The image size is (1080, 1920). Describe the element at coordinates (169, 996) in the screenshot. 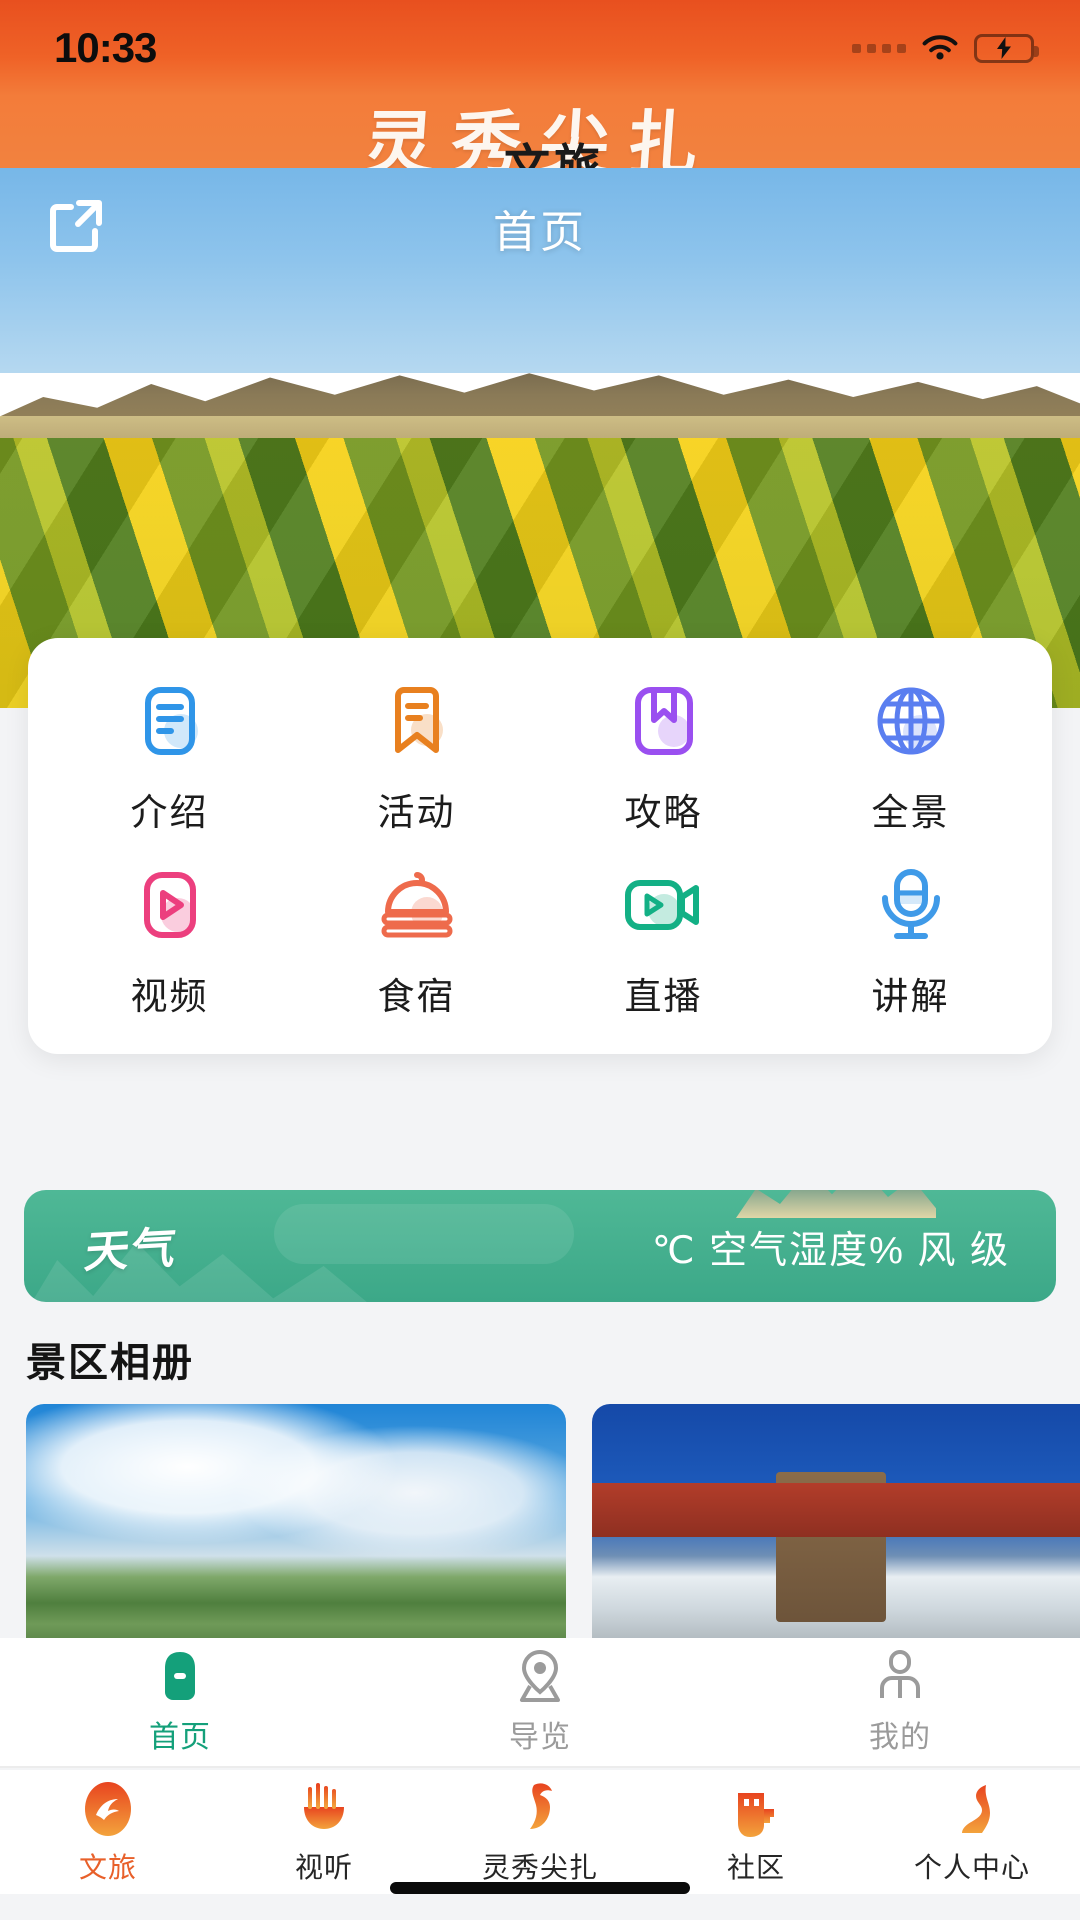

I see `menu-item-label: 视频` at that location.